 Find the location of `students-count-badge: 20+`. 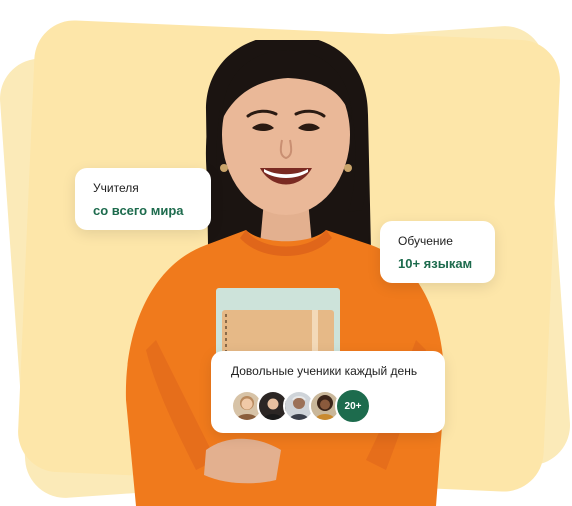

students-count-badge: 20+ is located at coordinates (353, 406).